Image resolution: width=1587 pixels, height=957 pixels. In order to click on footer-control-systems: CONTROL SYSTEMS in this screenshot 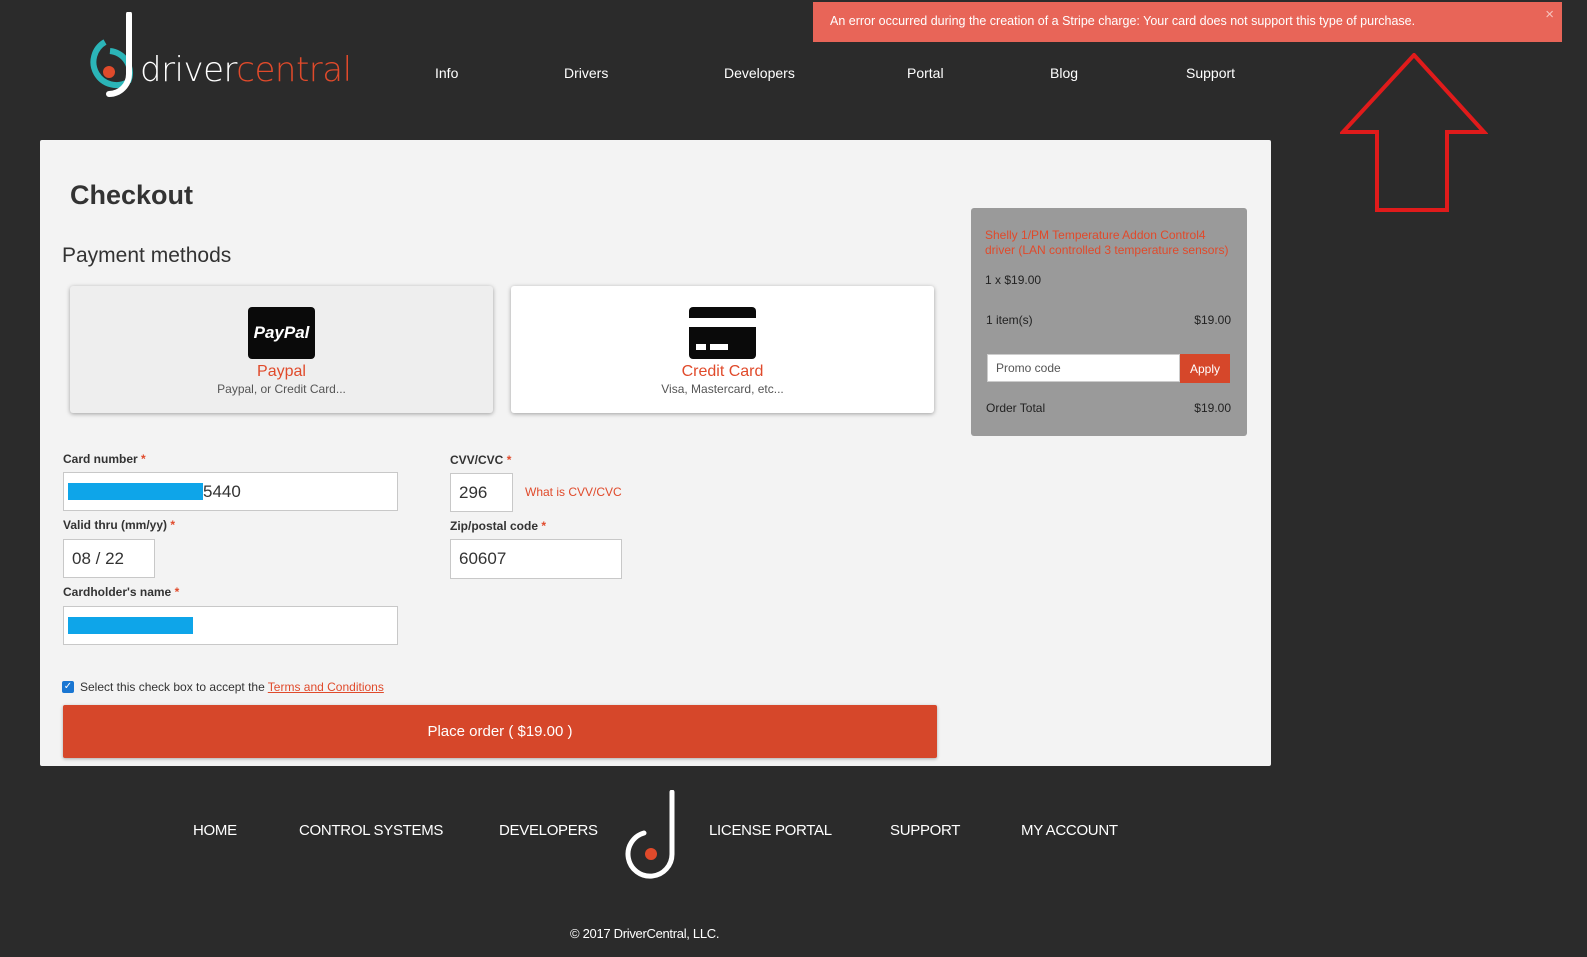, I will do `click(371, 830)`.